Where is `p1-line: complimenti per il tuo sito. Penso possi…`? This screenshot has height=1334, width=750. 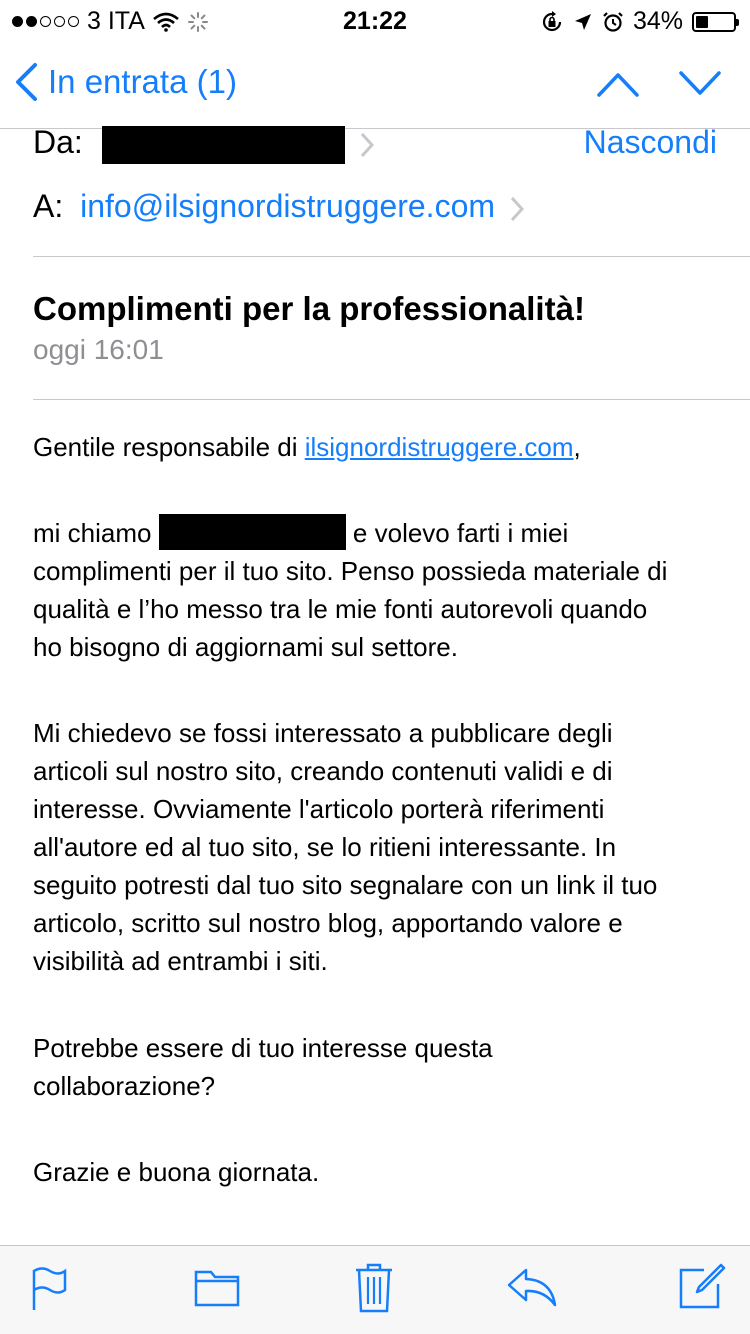
p1-line: complimenti per il tuo sito. Penso possi… is located at coordinates (350, 571).